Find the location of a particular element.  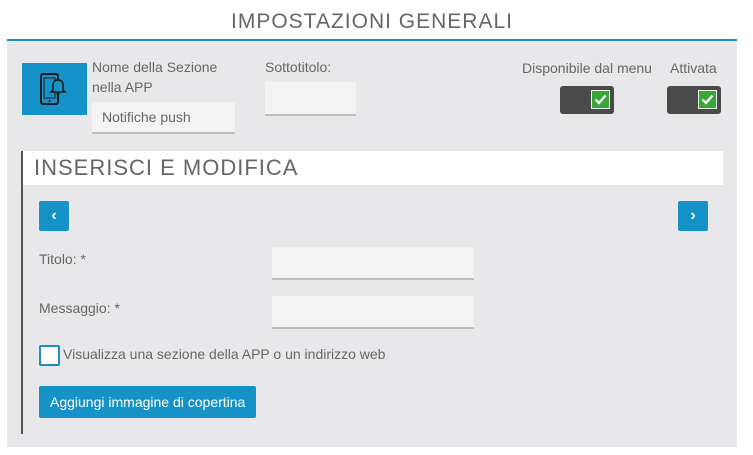

message-input is located at coordinates (373, 312).